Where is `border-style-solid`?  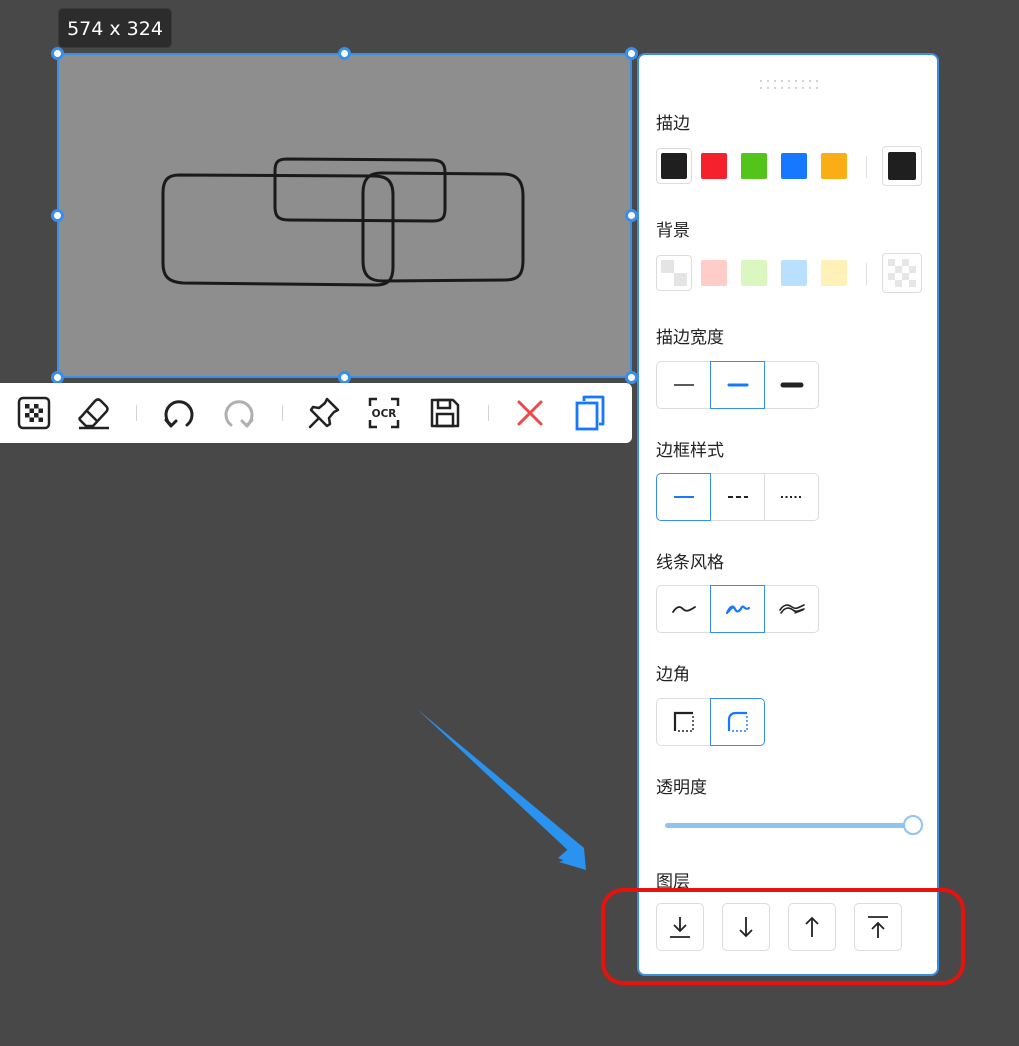
border-style-solid is located at coordinates (683, 497).